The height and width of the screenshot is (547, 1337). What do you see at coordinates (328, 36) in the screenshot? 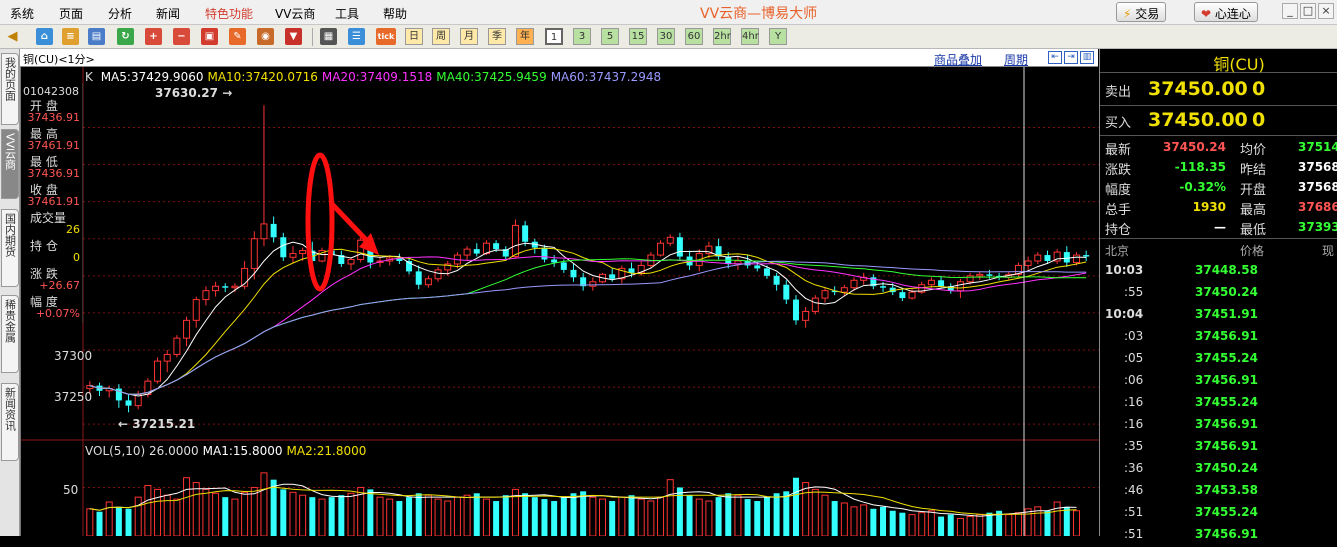
I see `table-icon: ▦` at bounding box center [328, 36].